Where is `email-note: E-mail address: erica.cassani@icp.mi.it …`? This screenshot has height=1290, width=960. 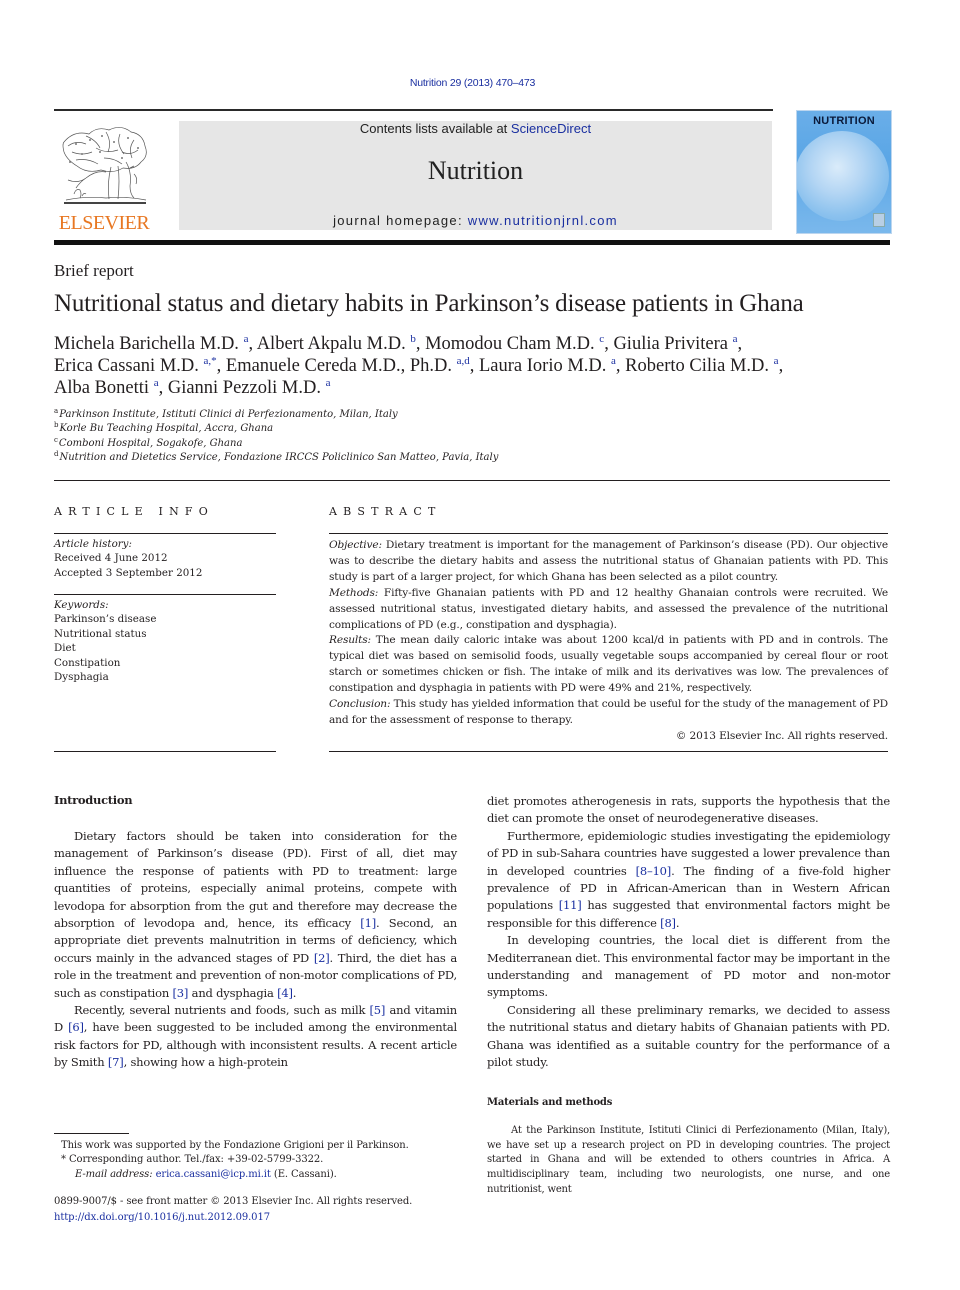 email-note: E-mail address: erica.cassani@icp.mi.it … is located at coordinates (264, 1175).